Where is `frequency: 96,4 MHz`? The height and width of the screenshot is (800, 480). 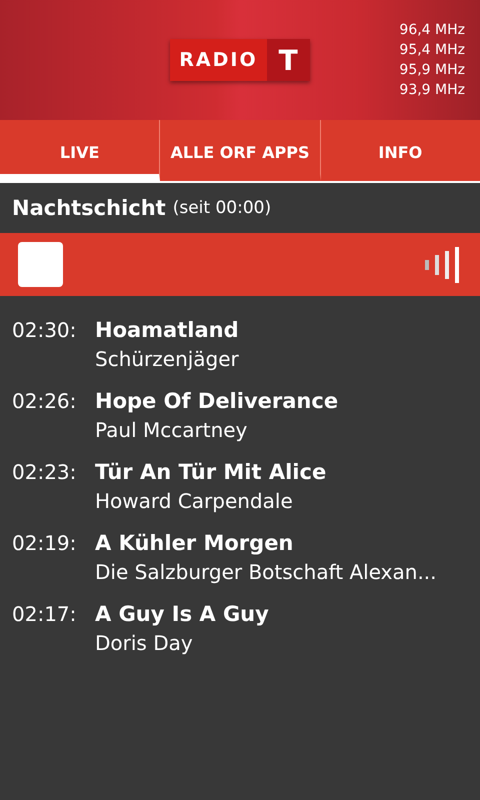
frequency: 96,4 MHz is located at coordinates (432, 30).